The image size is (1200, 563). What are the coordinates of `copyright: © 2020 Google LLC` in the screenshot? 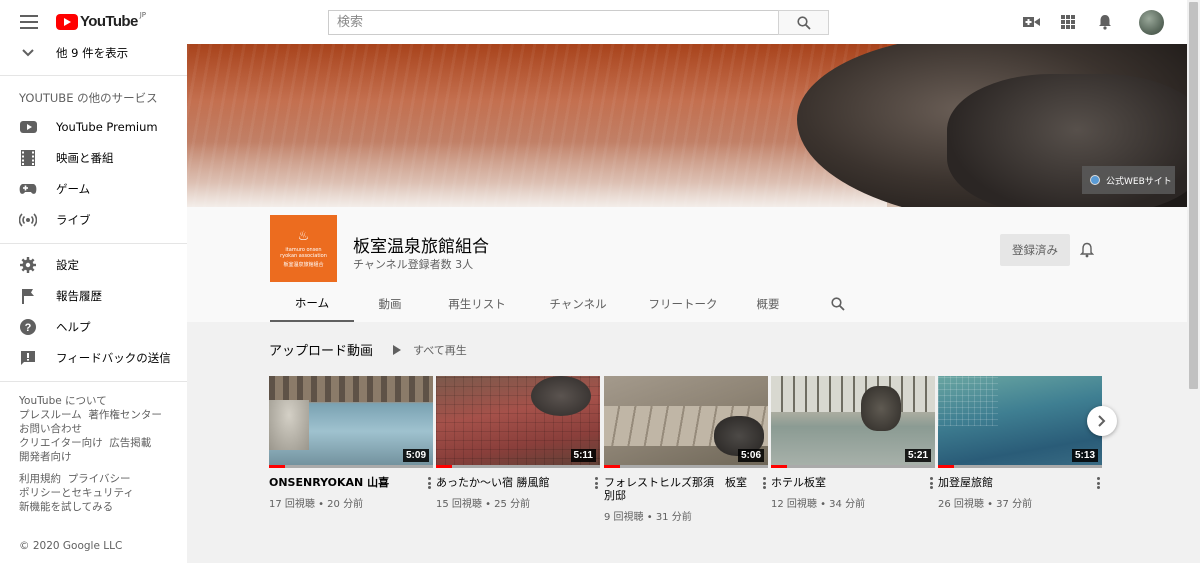 It's located at (71, 546).